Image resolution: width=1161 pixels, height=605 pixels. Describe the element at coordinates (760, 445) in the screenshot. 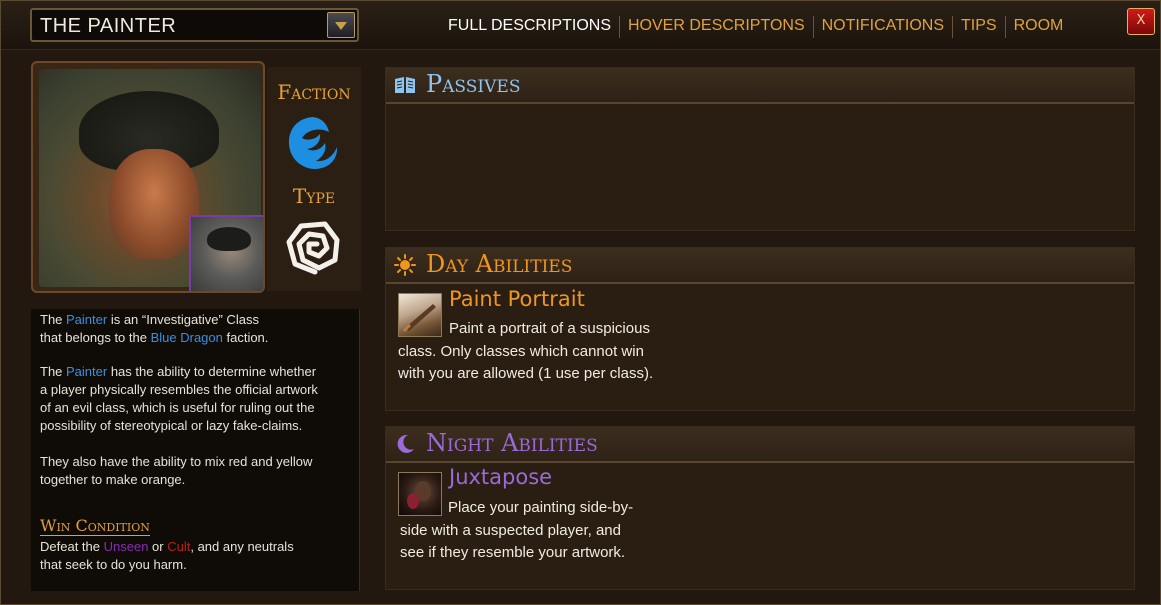

I see `night-abilities-header: Night Abilities` at that location.